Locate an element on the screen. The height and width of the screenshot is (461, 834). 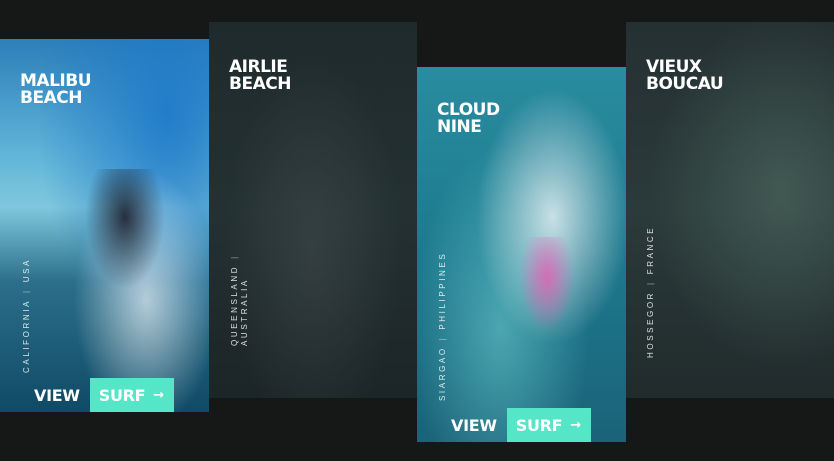
location-country: PHILIPPINES is located at coordinates (442, 290).